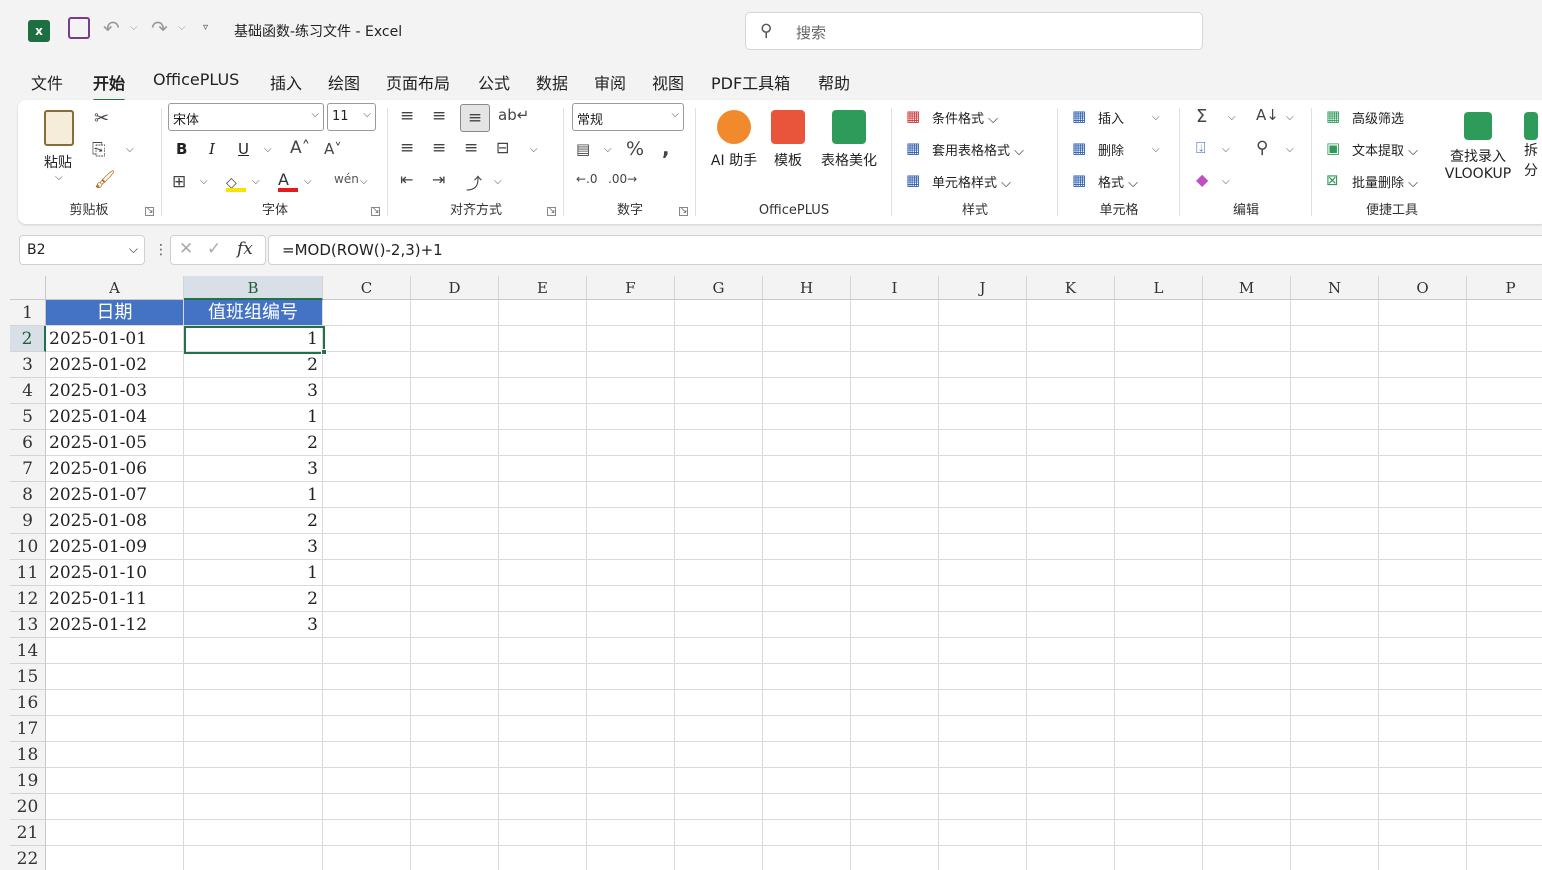 This screenshot has width=1542, height=870. I want to click on underline-button: U, so click(243, 149).